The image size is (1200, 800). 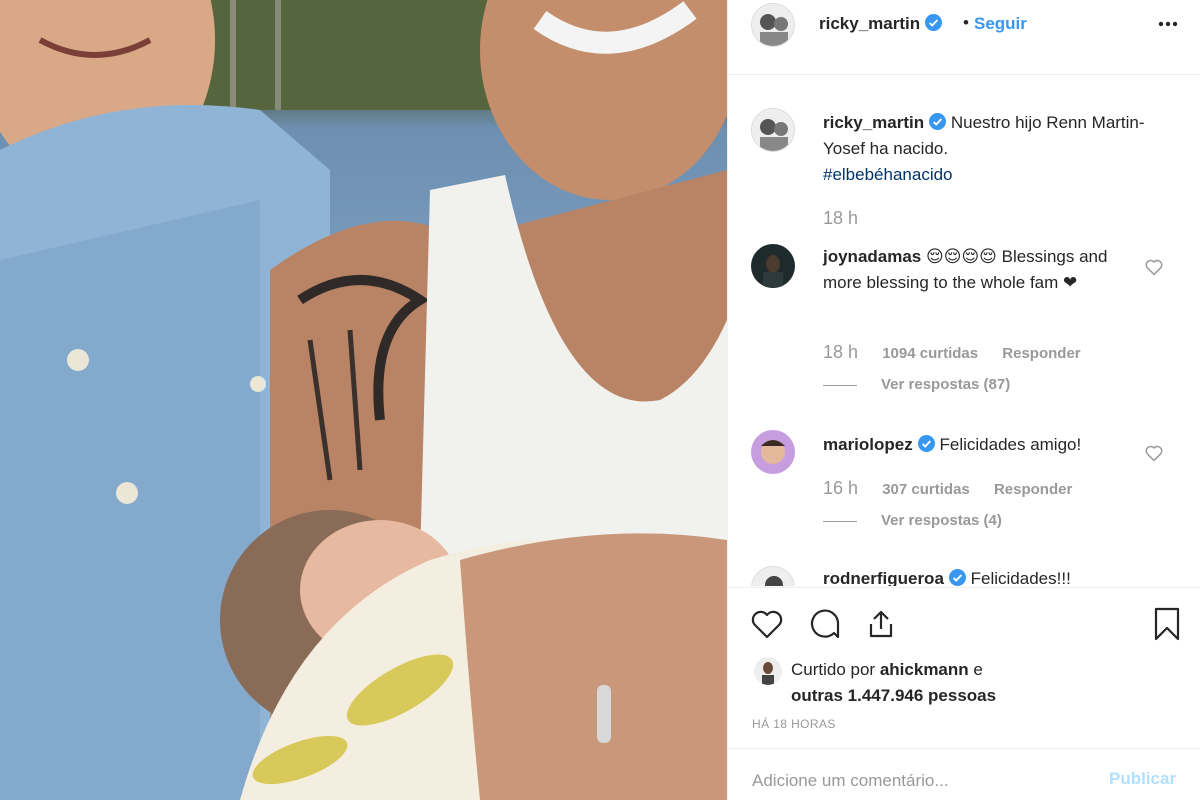 I want to click on caption-meta: 18 h, so click(x=850, y=218).